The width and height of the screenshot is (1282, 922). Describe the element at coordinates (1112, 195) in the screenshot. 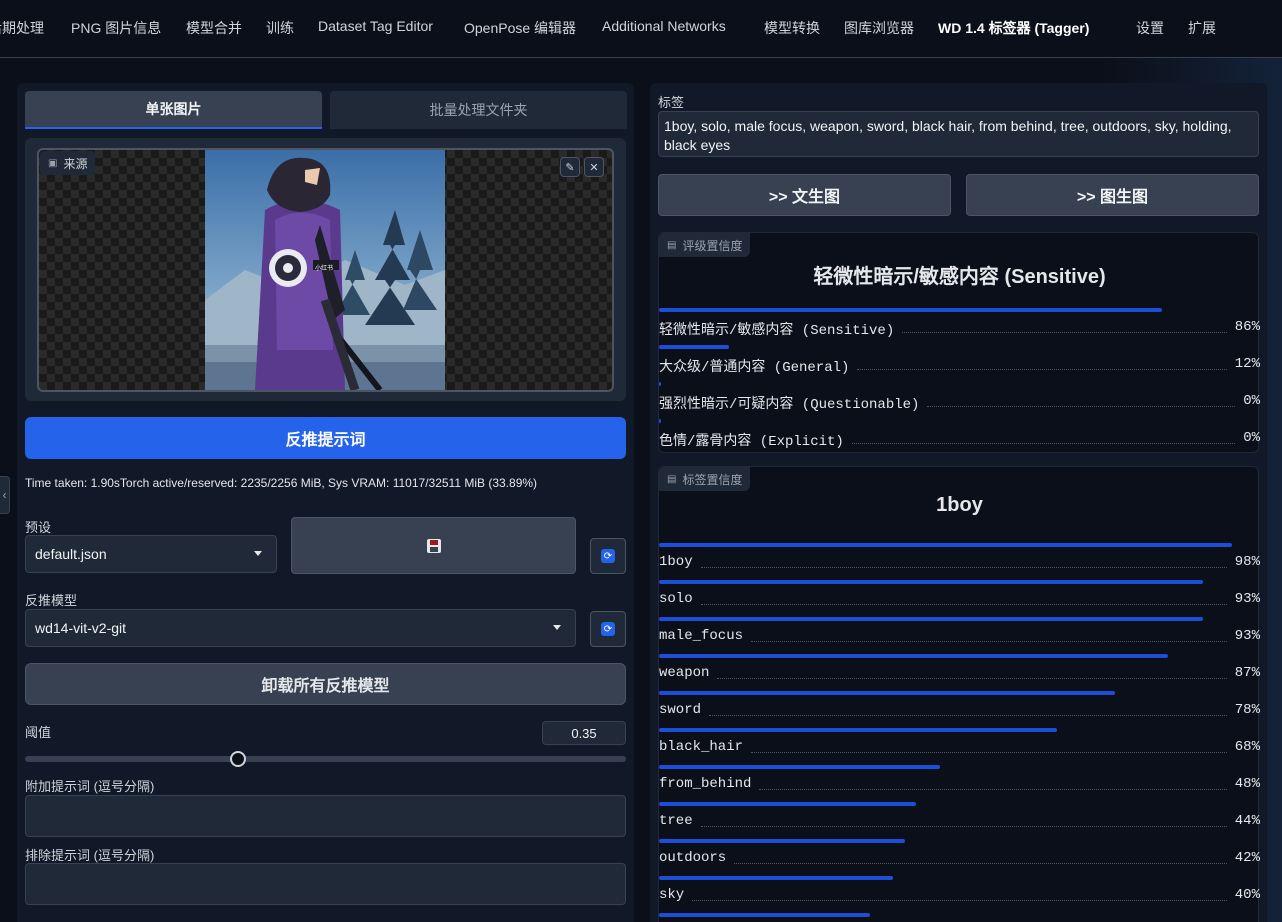

I see `send-to-img2img-button: >> 图生图` at that location.